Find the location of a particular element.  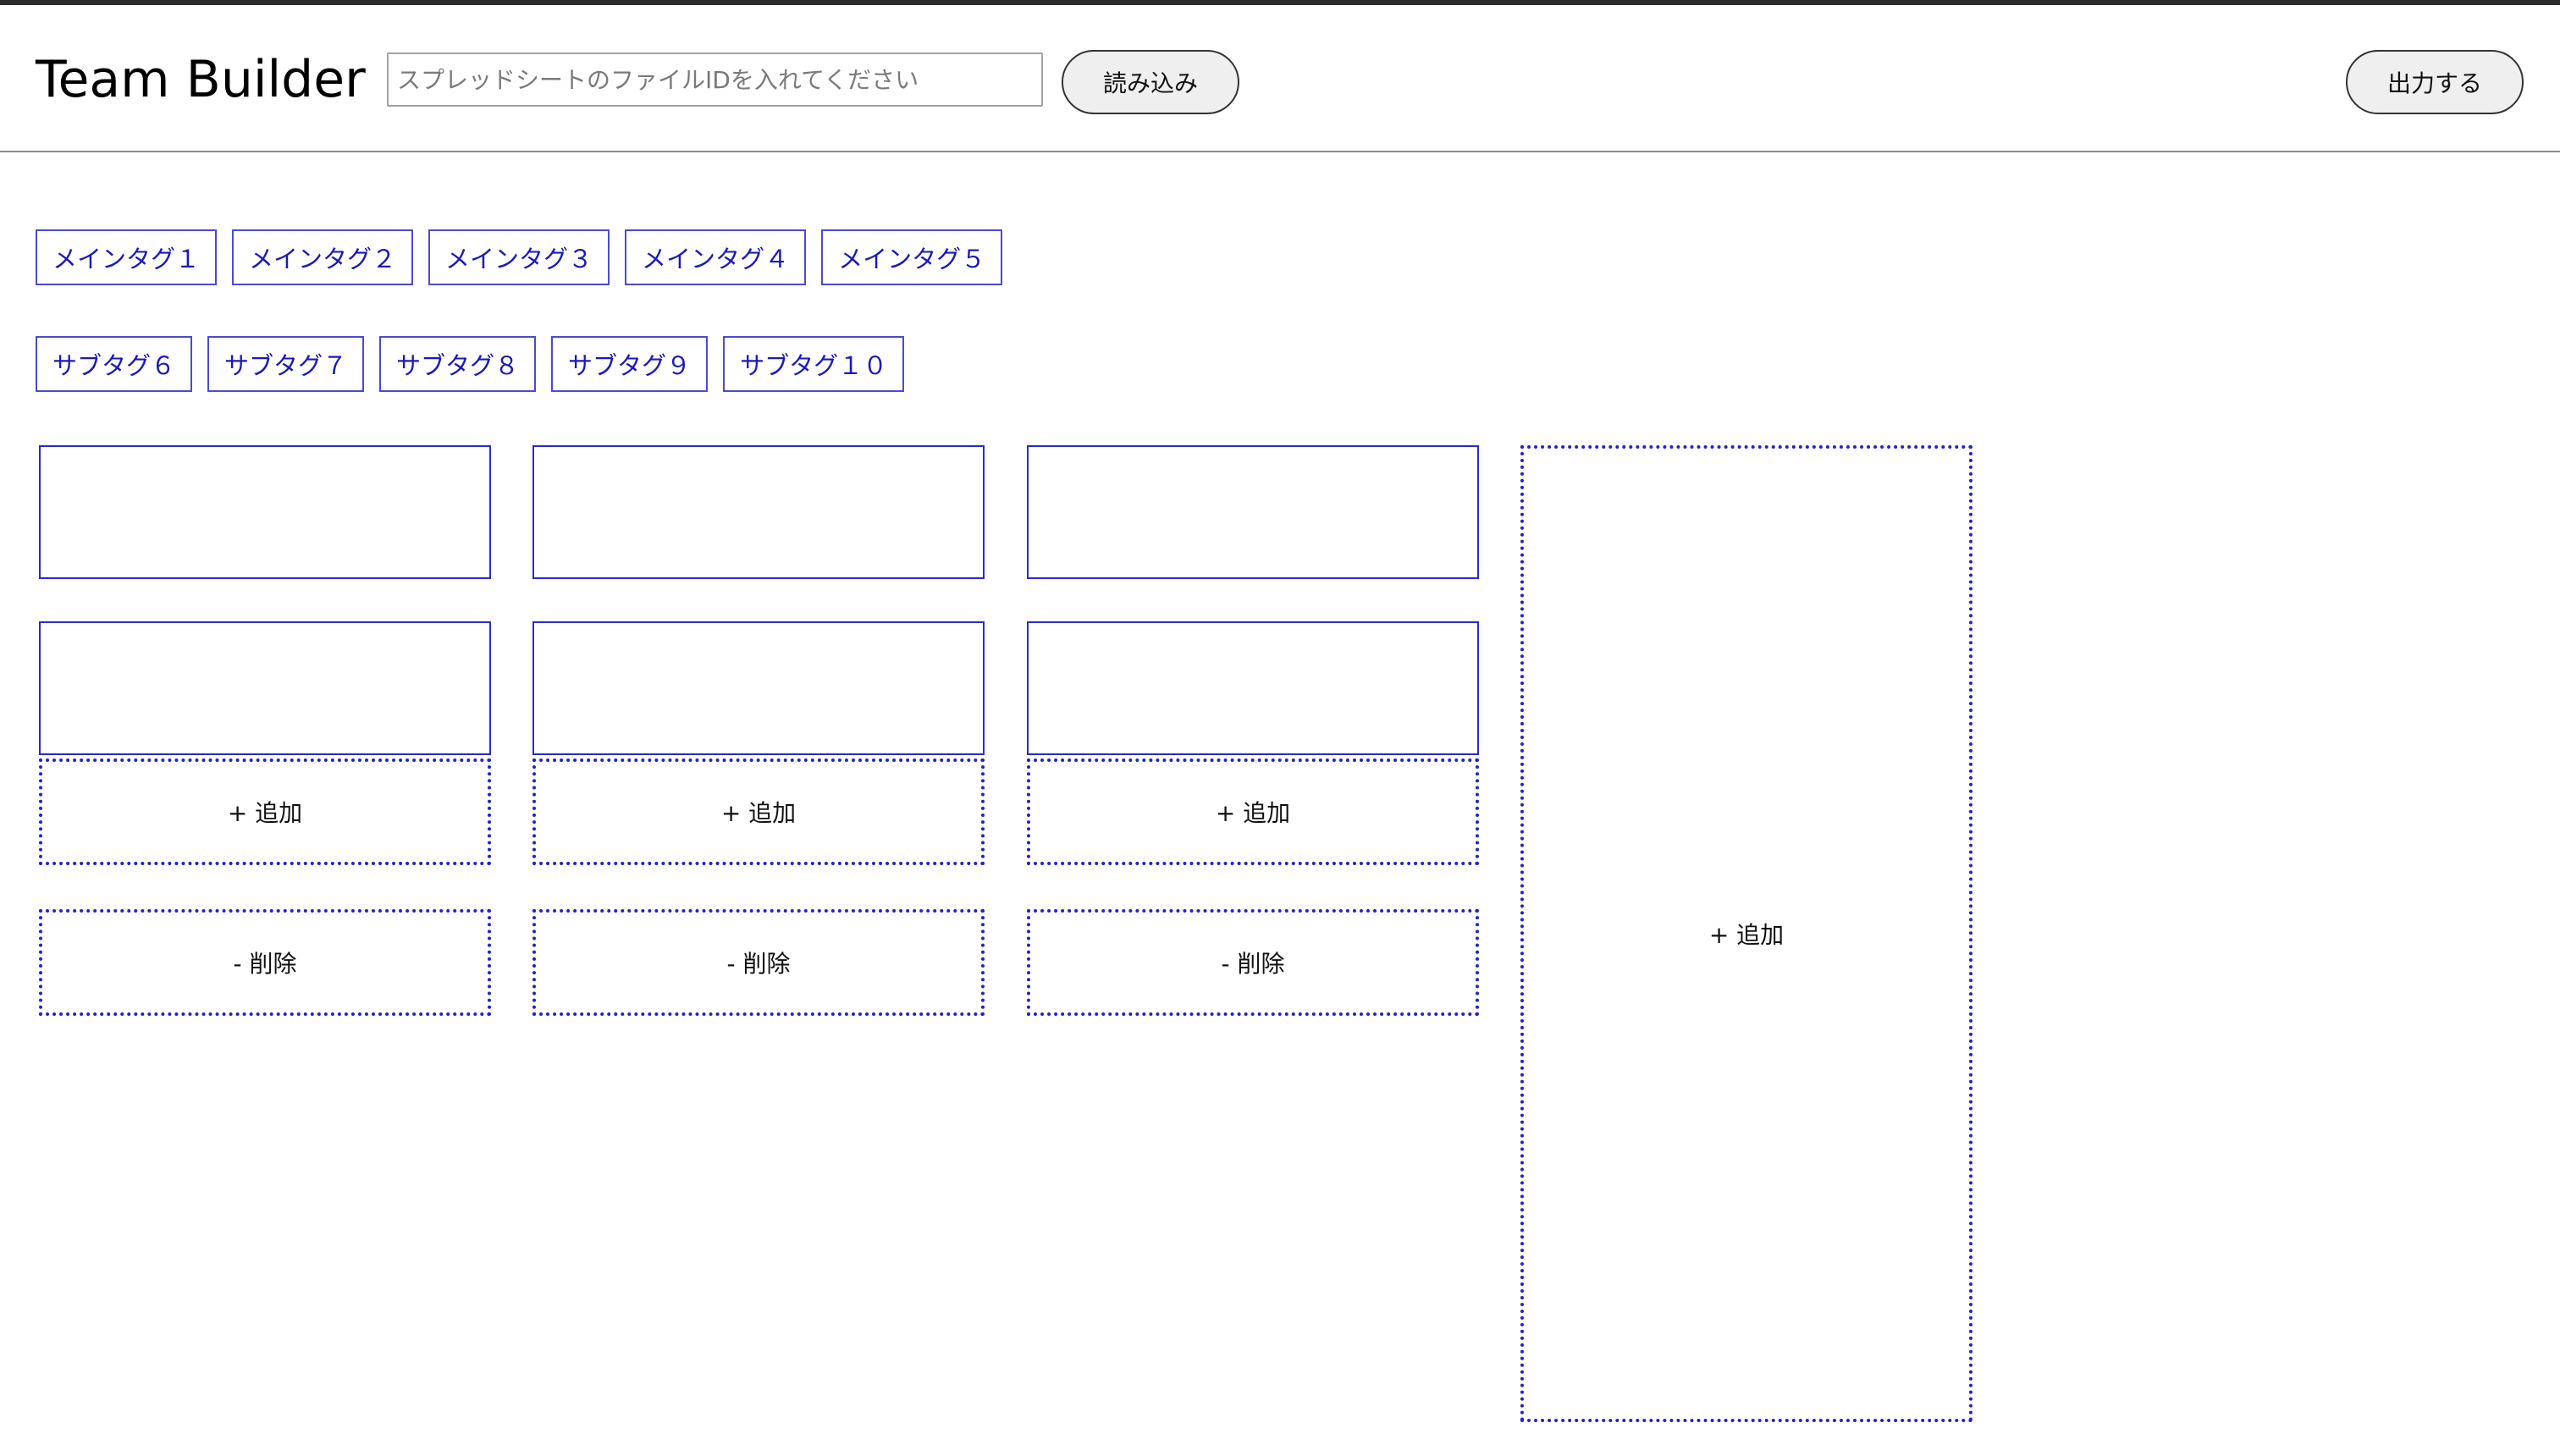

file-id-input is located at coordinates (715, 79).